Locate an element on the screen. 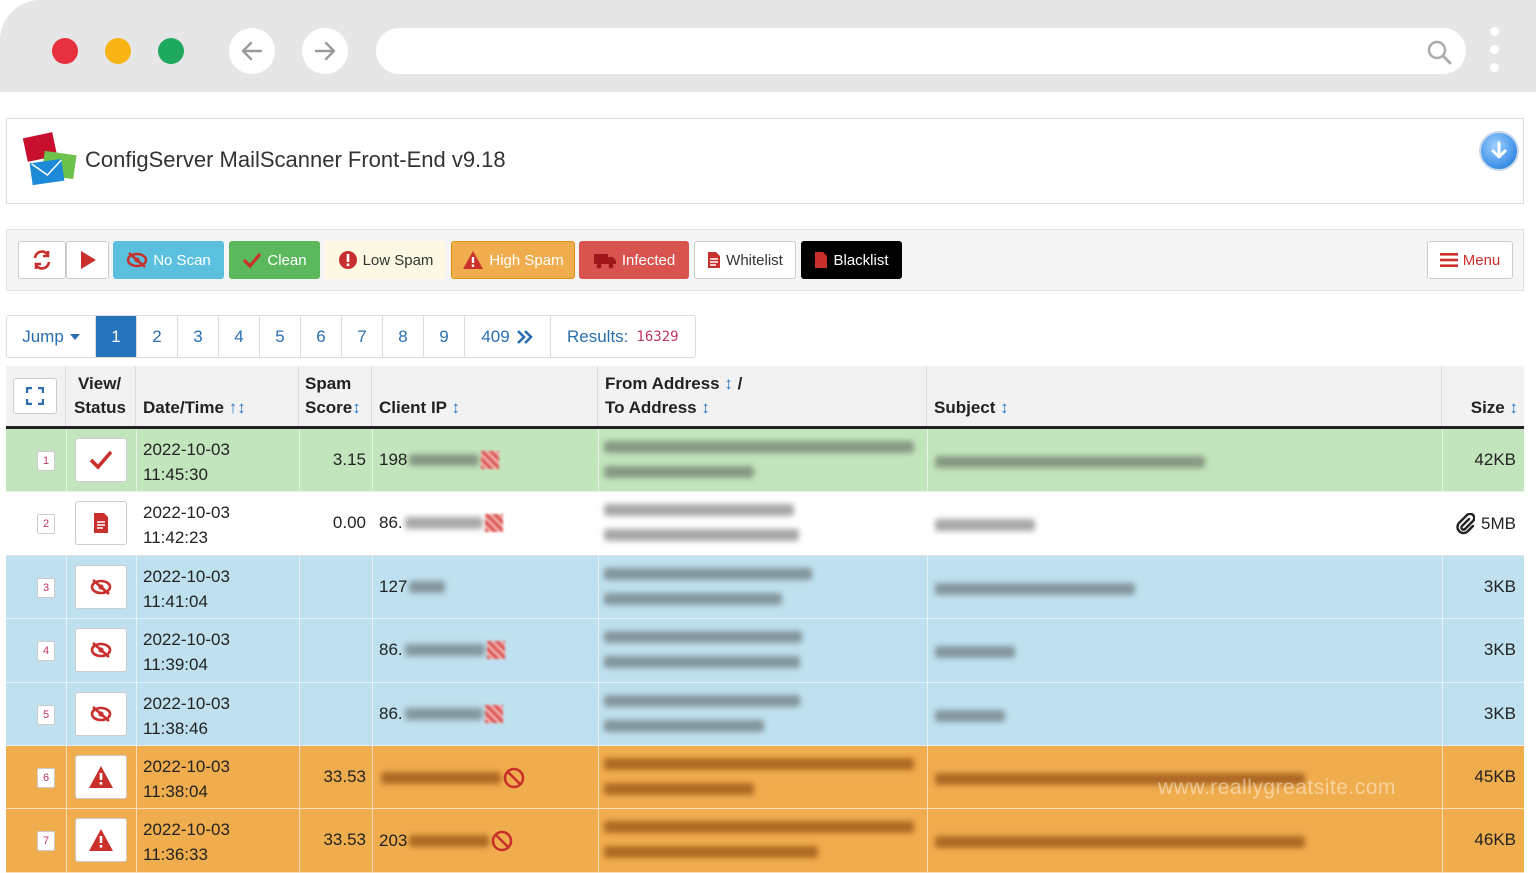 The image size is (1536, 873). table-row: 1 2022-10-03 11:45:30 3.15 198 42KB is located at coordinates (765, 461).